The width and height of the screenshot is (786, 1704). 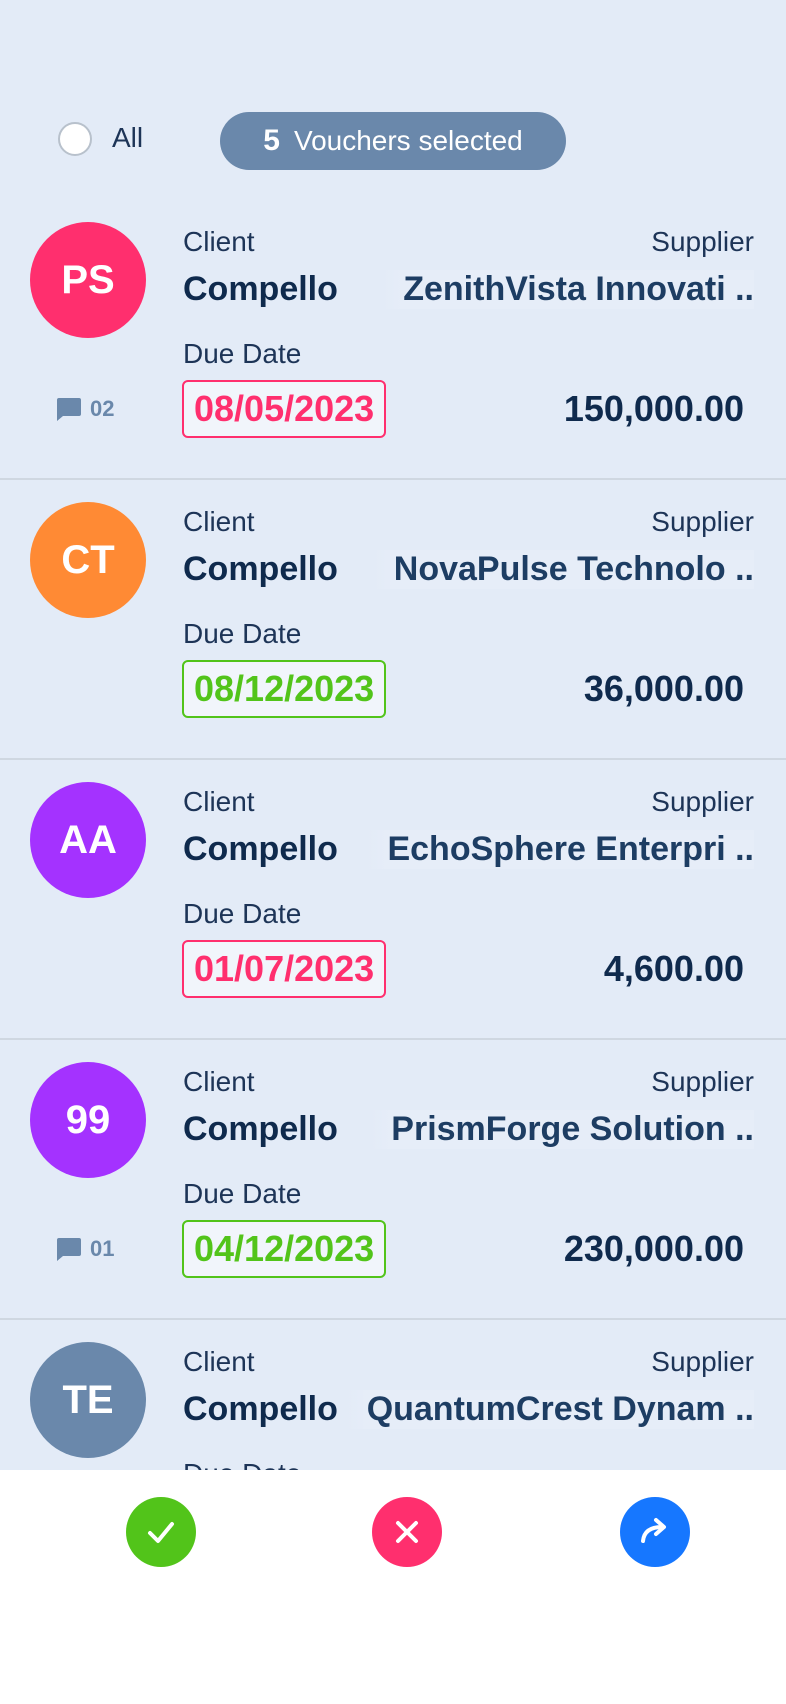 What do you see at coordinates (88, 1400) in the screenshot?
I see `avatar: TE` at bounding box center [88, 1400].